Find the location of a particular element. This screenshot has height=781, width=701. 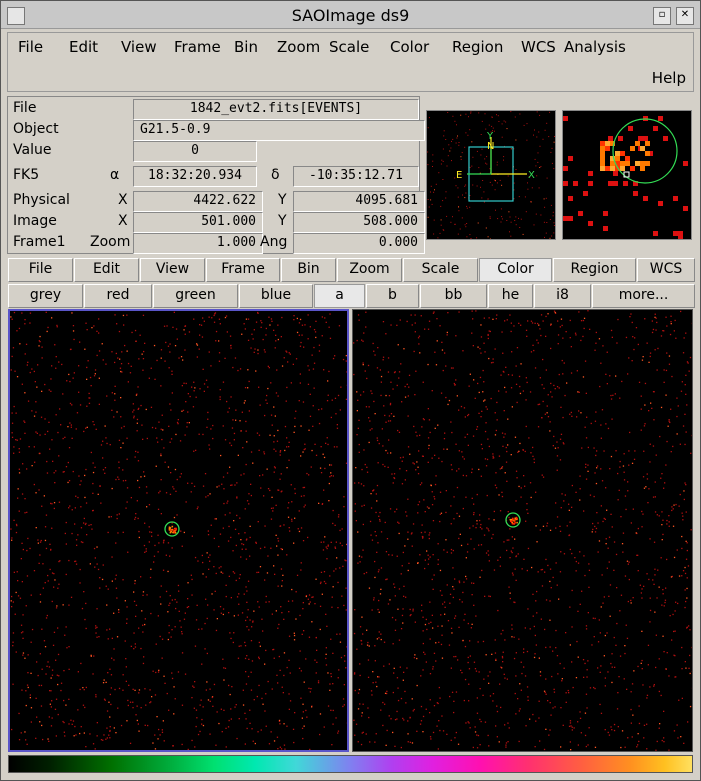

image-label: Image is located at coordinates (35, 221).